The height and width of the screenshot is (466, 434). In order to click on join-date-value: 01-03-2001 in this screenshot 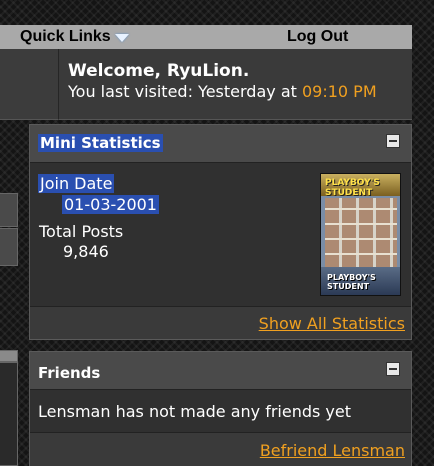, I will do `click(110, 204)`.